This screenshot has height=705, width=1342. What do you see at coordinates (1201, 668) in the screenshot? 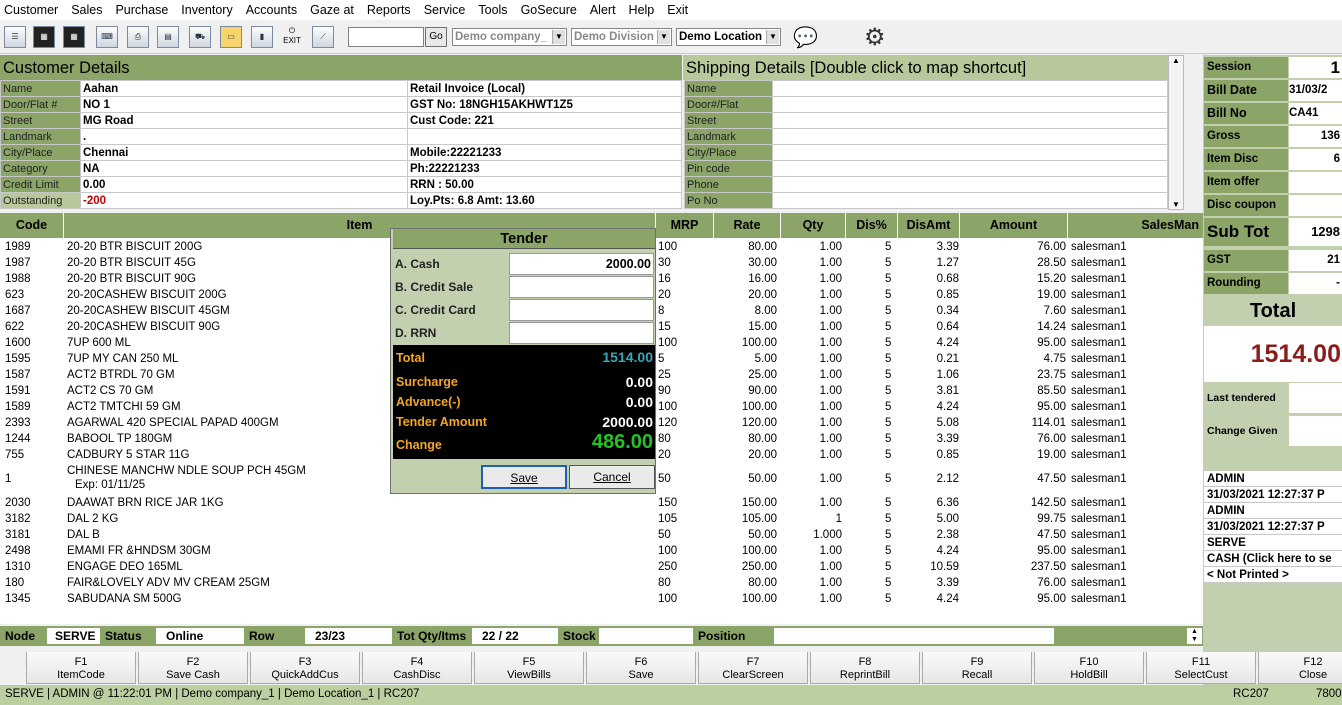
I see `fkey-f11-button: F11 SelectCust` at bounding box center [1201, 668].